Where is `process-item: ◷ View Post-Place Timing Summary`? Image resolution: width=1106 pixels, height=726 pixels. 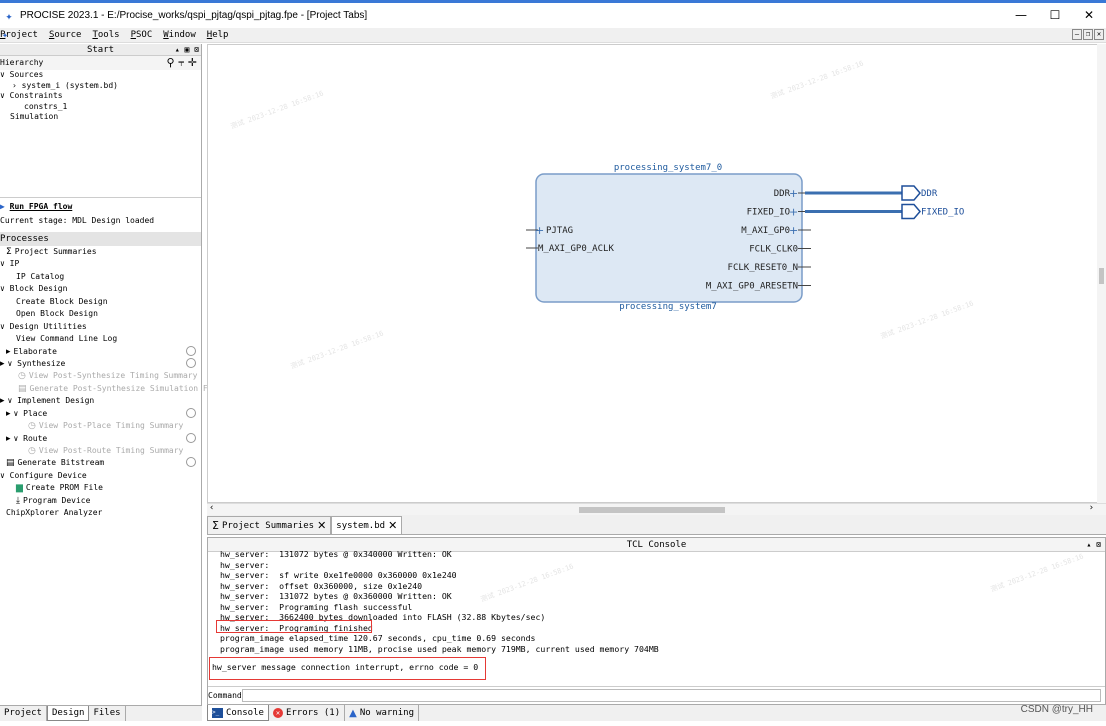 process-item: ◷ View Post-Place Timing Summary is located at coordinates (100, 426).